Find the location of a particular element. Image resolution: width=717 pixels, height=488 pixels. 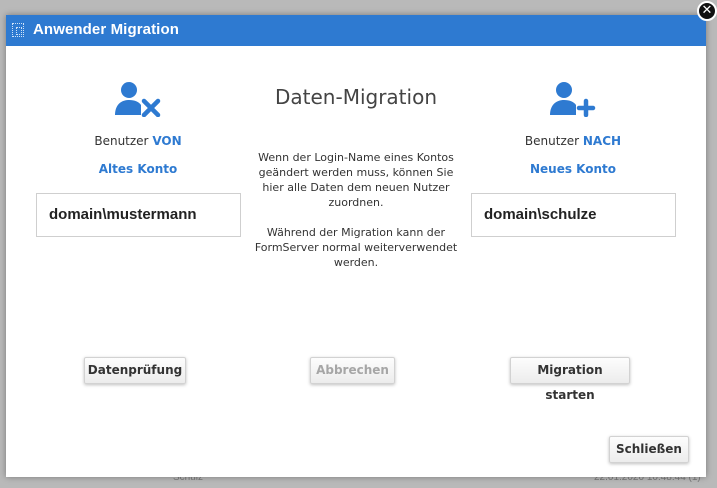

from-user-input: domain\mustermann is located at coordinates (138, 215).